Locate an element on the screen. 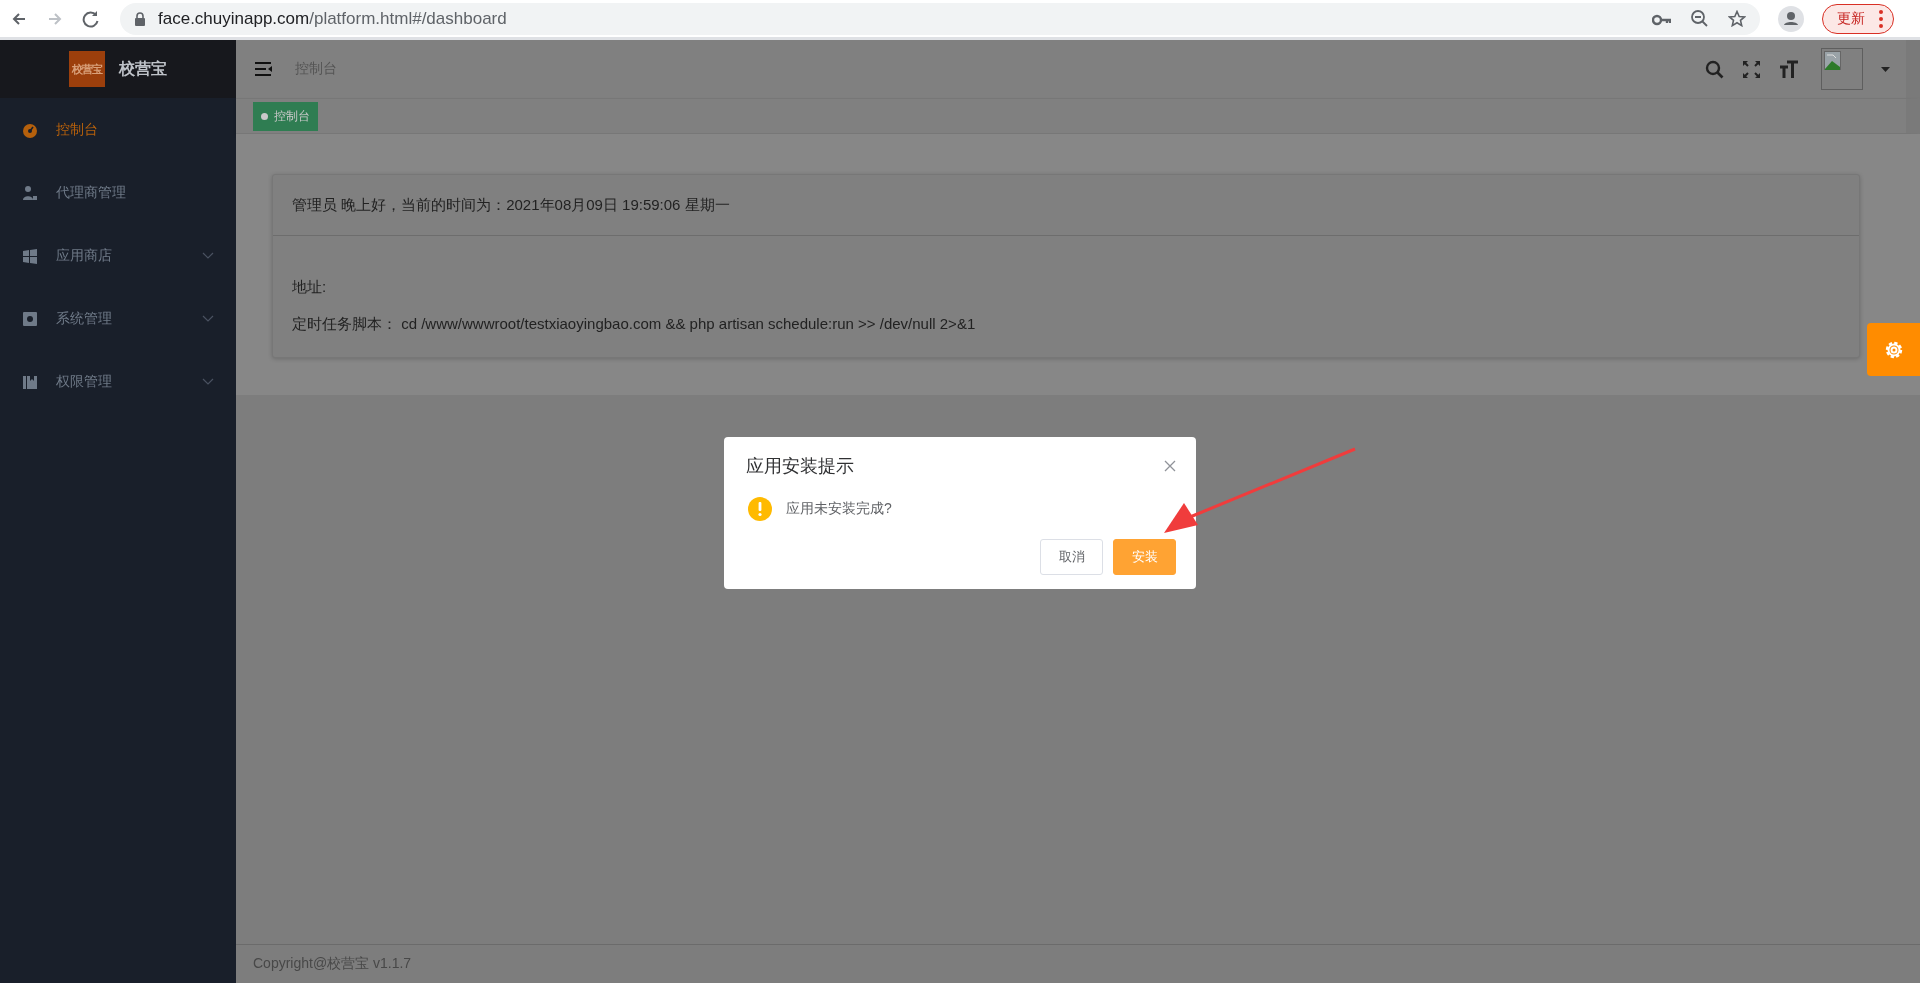  menu-item: 权限管理 is located at coordinates (118, 381).